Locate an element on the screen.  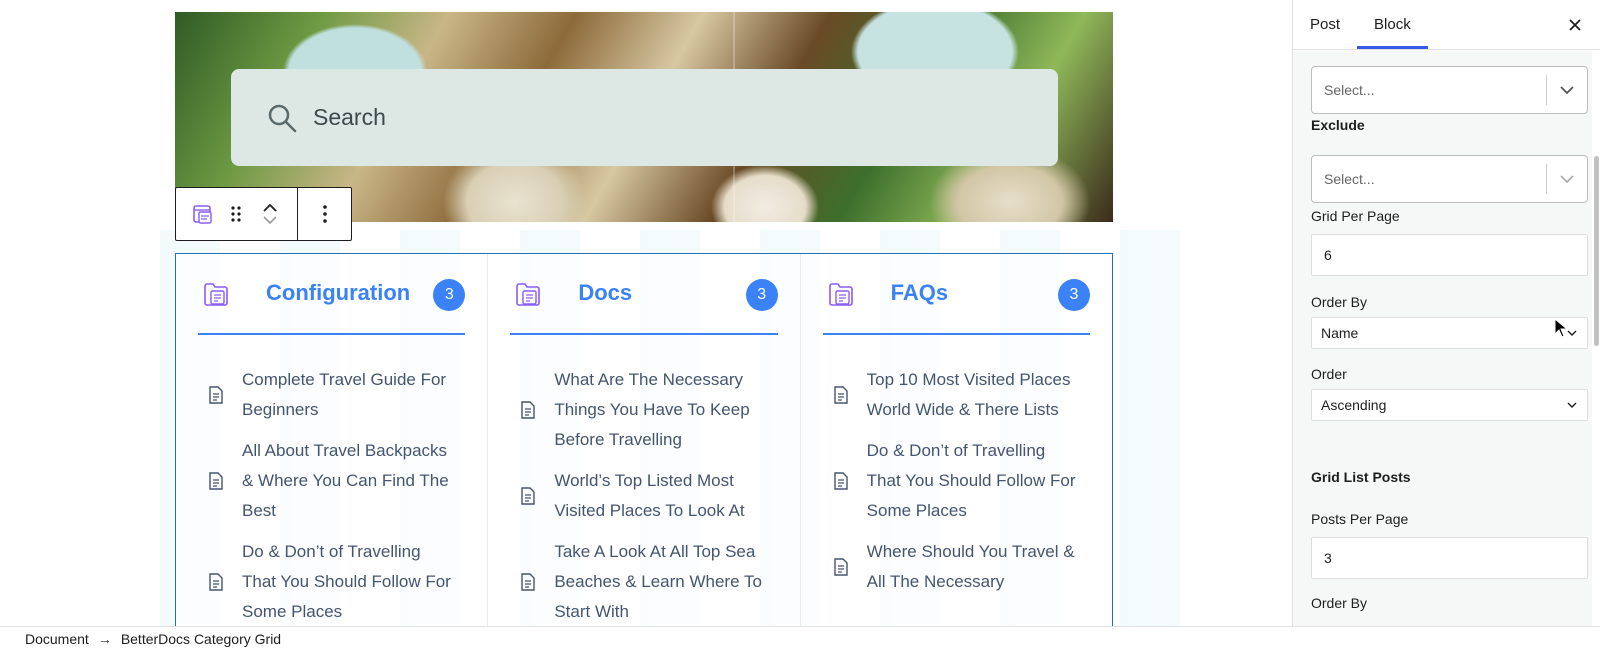
category-title: Configuration is located at coordinates (338, 293).